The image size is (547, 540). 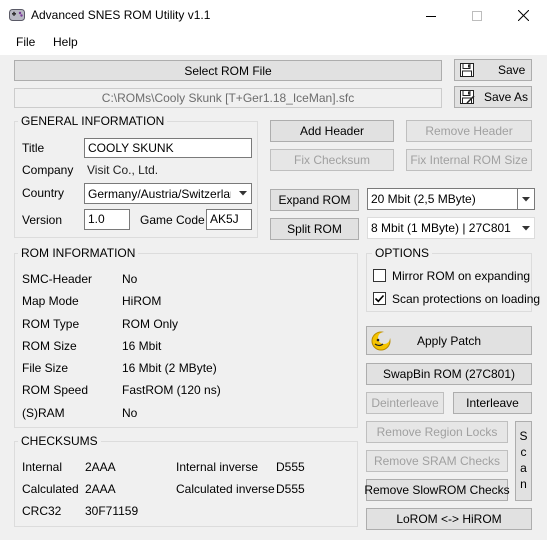 I want to click on title-input: COOLY SKUNK, so click(x=168, y=148).